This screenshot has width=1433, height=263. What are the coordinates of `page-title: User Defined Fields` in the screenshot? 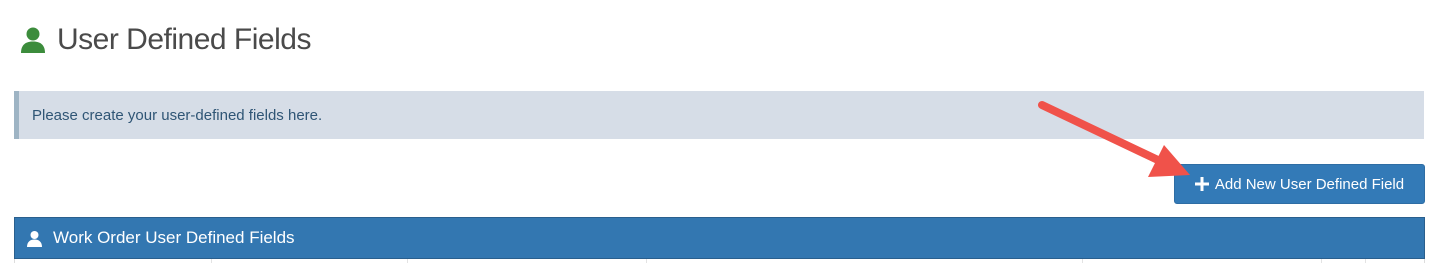 It's located at (184, 39).